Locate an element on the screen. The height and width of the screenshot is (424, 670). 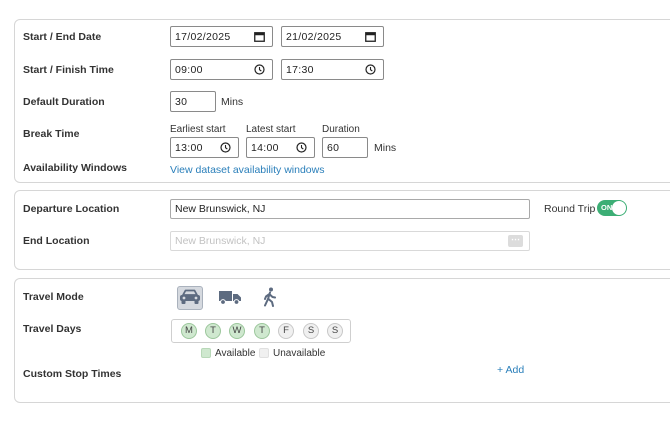
break-duration-unit: Mins is located at coordinates (385, 148).